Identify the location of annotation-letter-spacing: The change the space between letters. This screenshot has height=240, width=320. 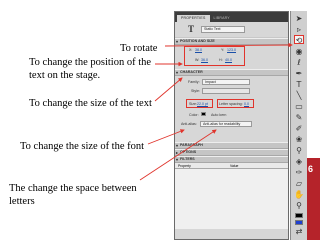
(73, 195).